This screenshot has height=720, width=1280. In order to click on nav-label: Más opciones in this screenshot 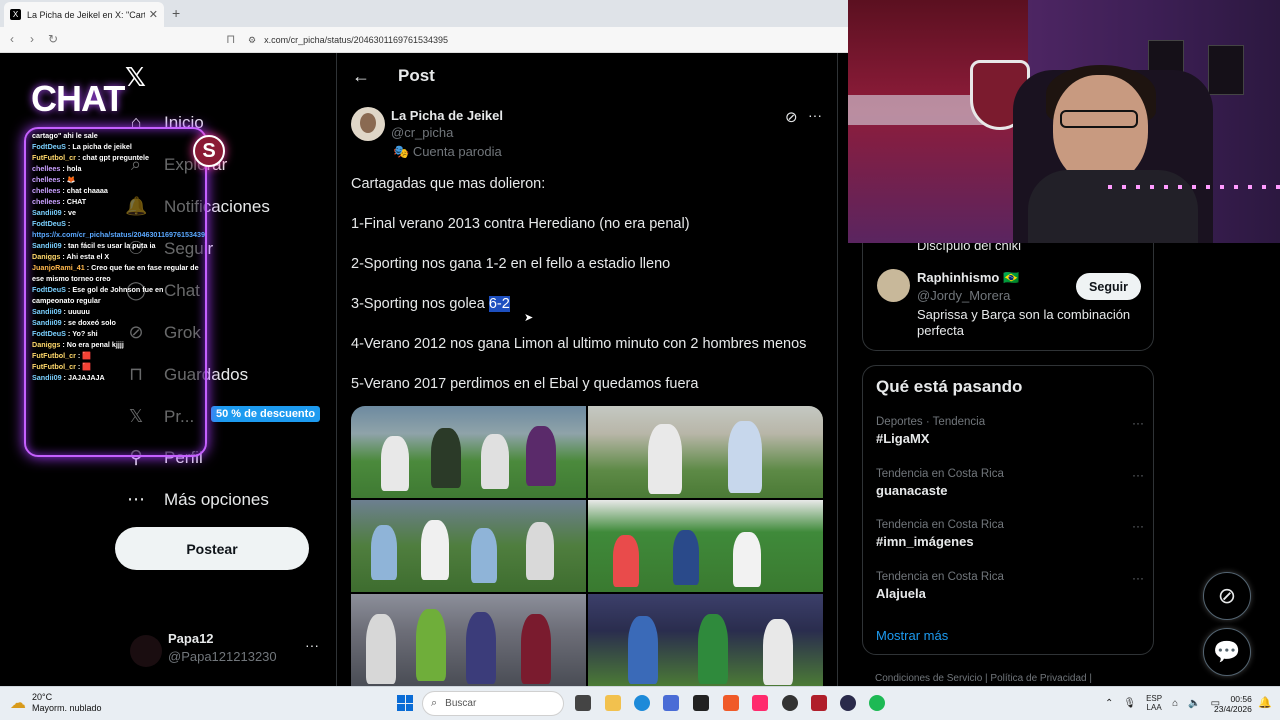, I will do `click(216, 499)`.